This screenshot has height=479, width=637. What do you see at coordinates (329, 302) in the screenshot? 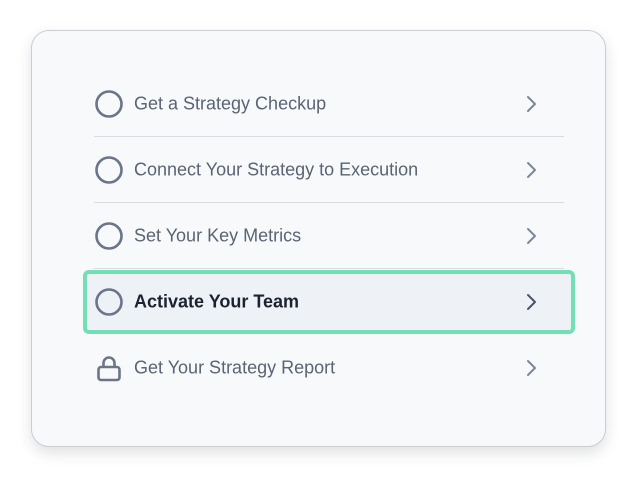
I see `step-item-activate-team: Activate Your Team` at bounding box center [329, 302].